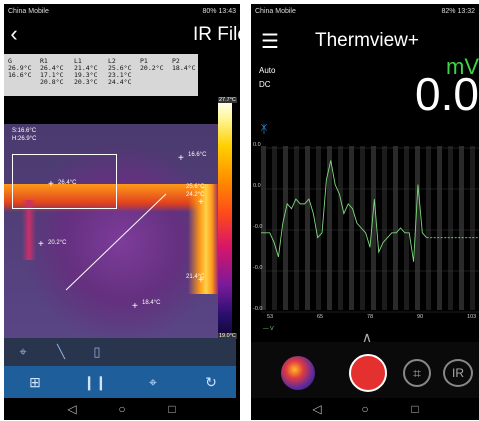 This screenshot has height=421, width=479. What do you see at coordinates (57, 243) in the screenshot?
I see `temp-label: 20.2°C` at bounding box center [57, 243].